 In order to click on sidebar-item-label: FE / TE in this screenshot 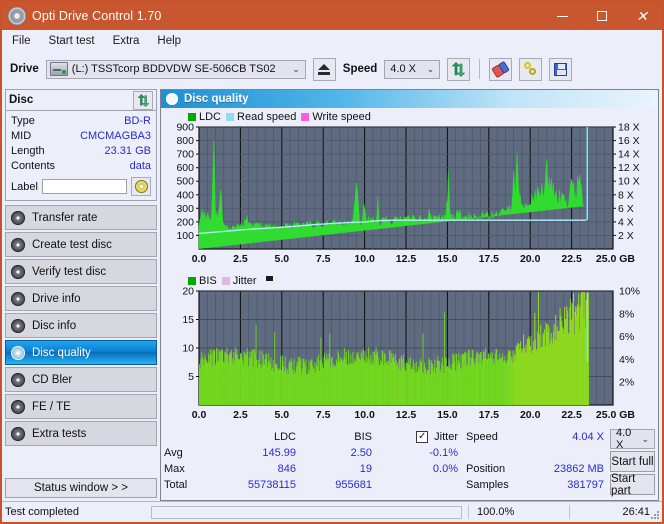, I will do `click(51, 406)`.